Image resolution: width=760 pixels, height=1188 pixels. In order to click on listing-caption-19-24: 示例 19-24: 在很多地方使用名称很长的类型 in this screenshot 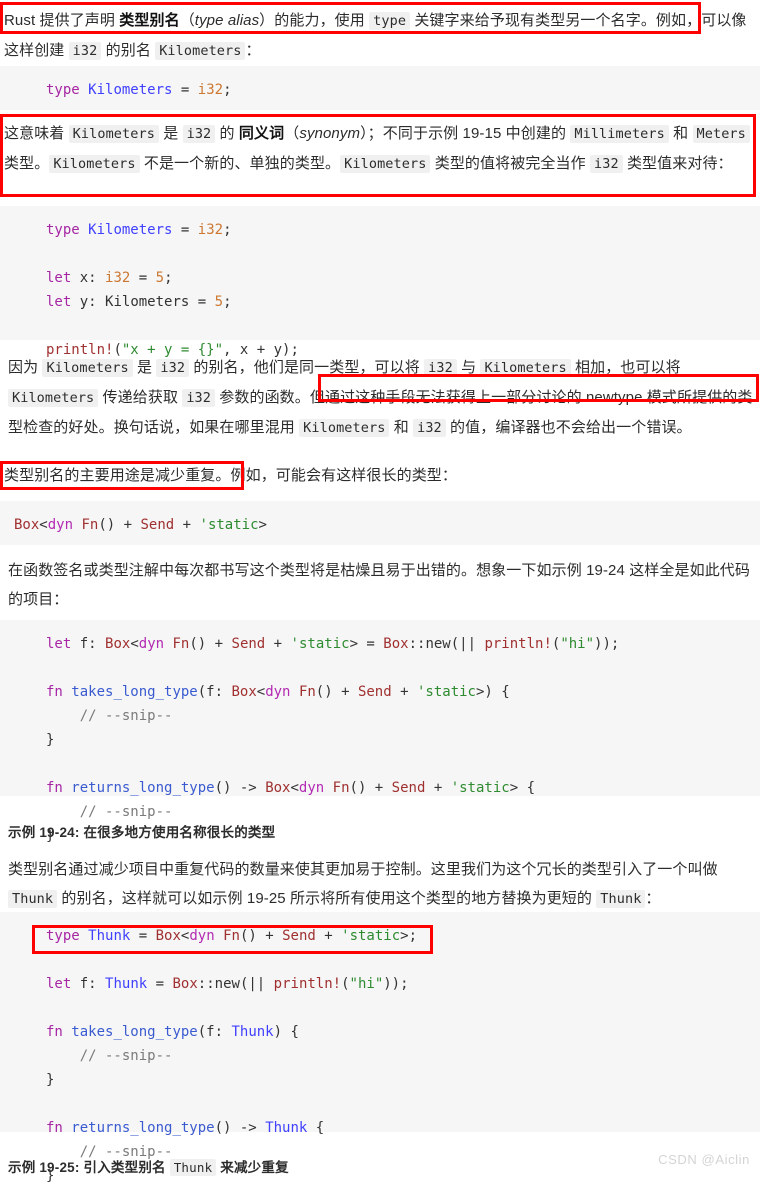, I will do `click(142, 832)`.